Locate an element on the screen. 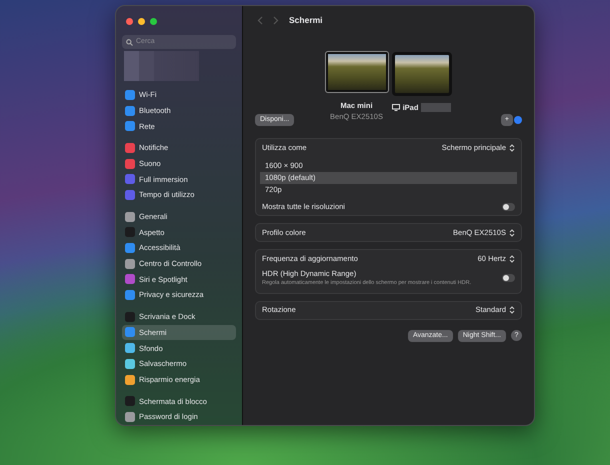 This screenshot has width=610, height=465. zoom-button is located at coordinates (153, 21).